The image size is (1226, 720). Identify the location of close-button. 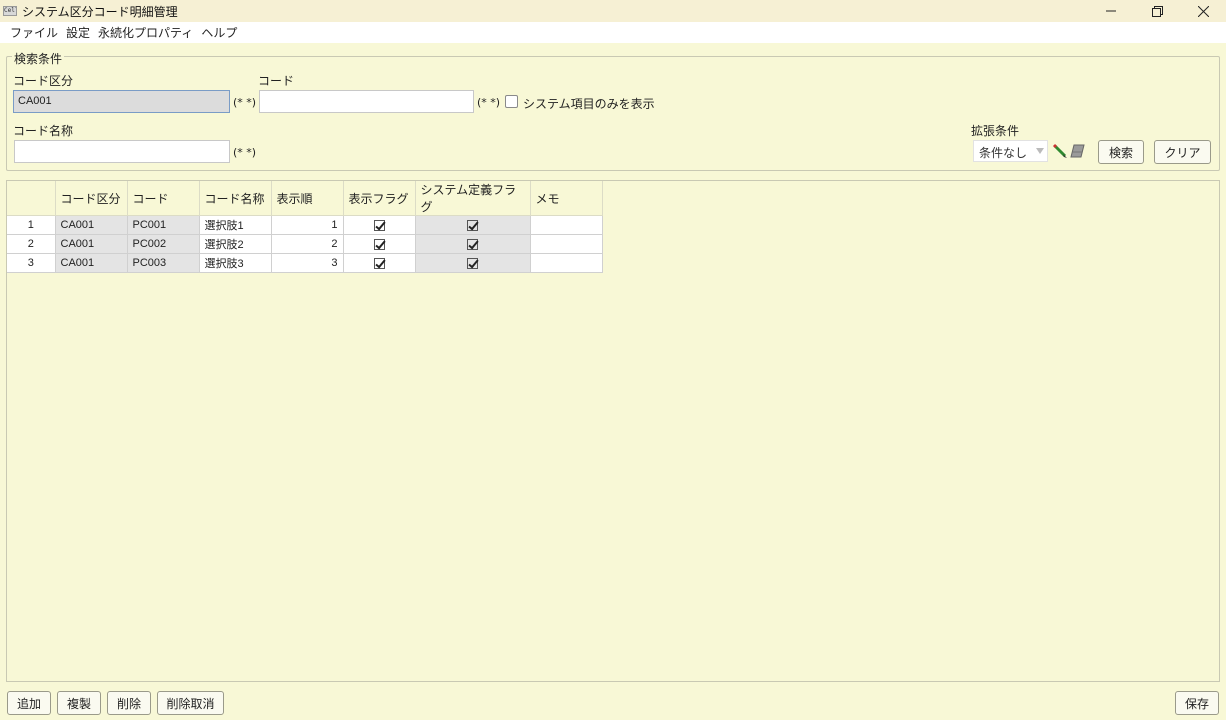
(1203, 11).